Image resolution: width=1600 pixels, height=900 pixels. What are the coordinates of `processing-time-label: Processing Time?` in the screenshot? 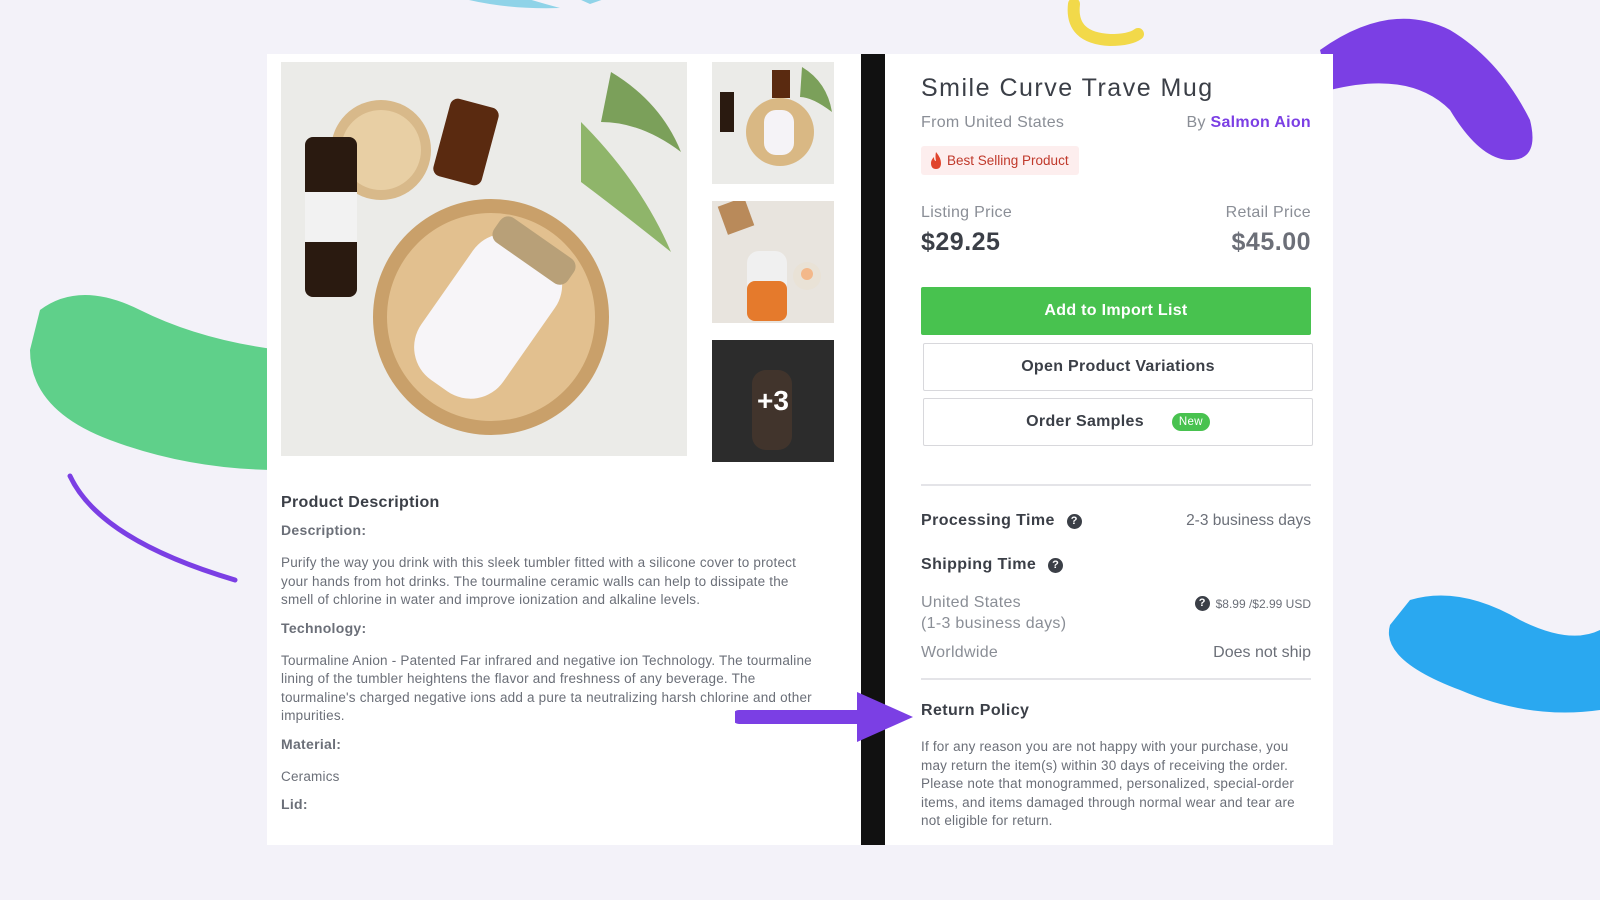 It's located at (1001, 521).